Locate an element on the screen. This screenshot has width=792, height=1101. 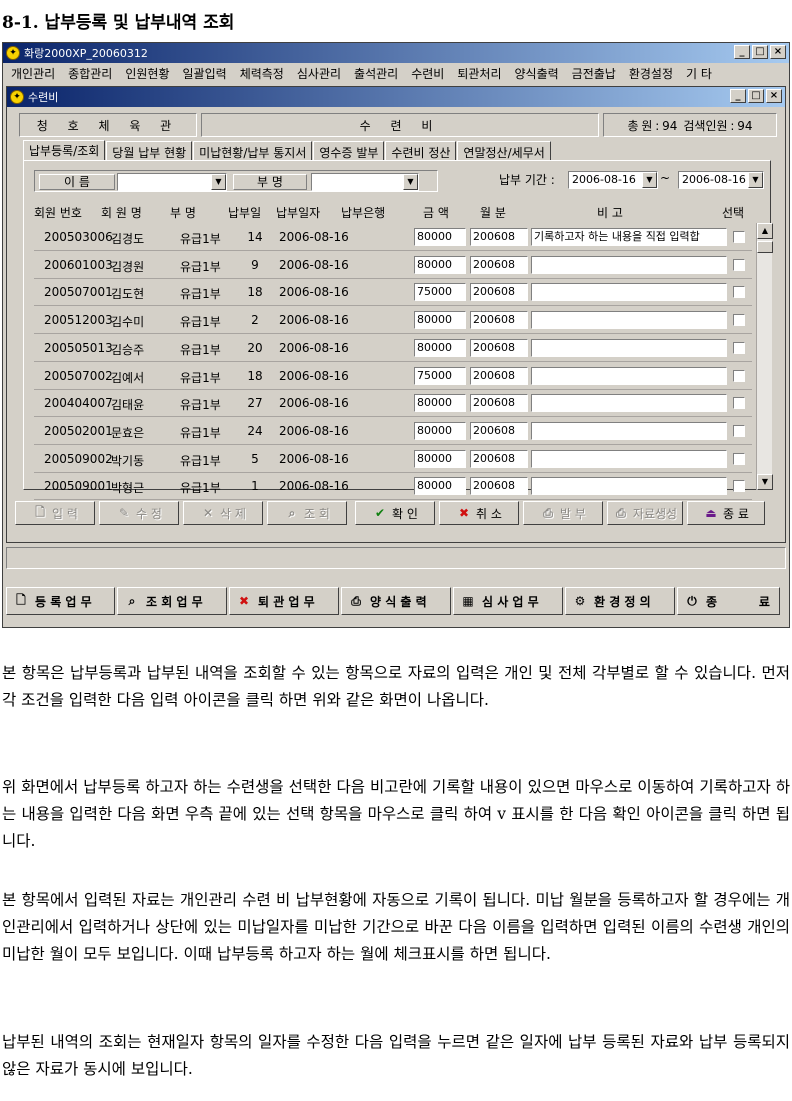
menu-item: 인원현황 is located at coordinates (149, 73).